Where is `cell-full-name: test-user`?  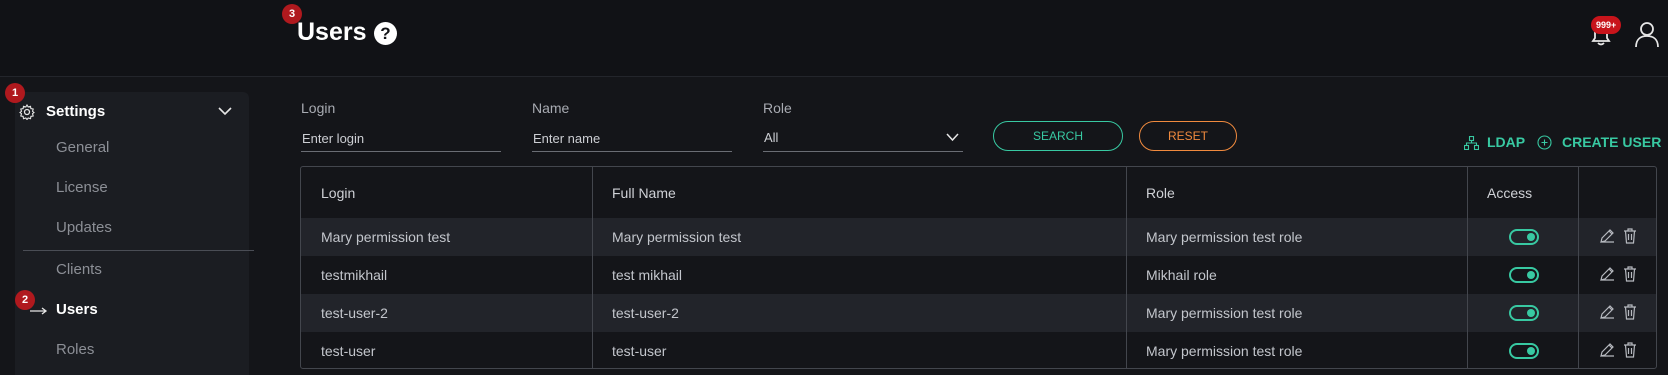 cell-full-name: test-user is located at coordinates (639, 351).